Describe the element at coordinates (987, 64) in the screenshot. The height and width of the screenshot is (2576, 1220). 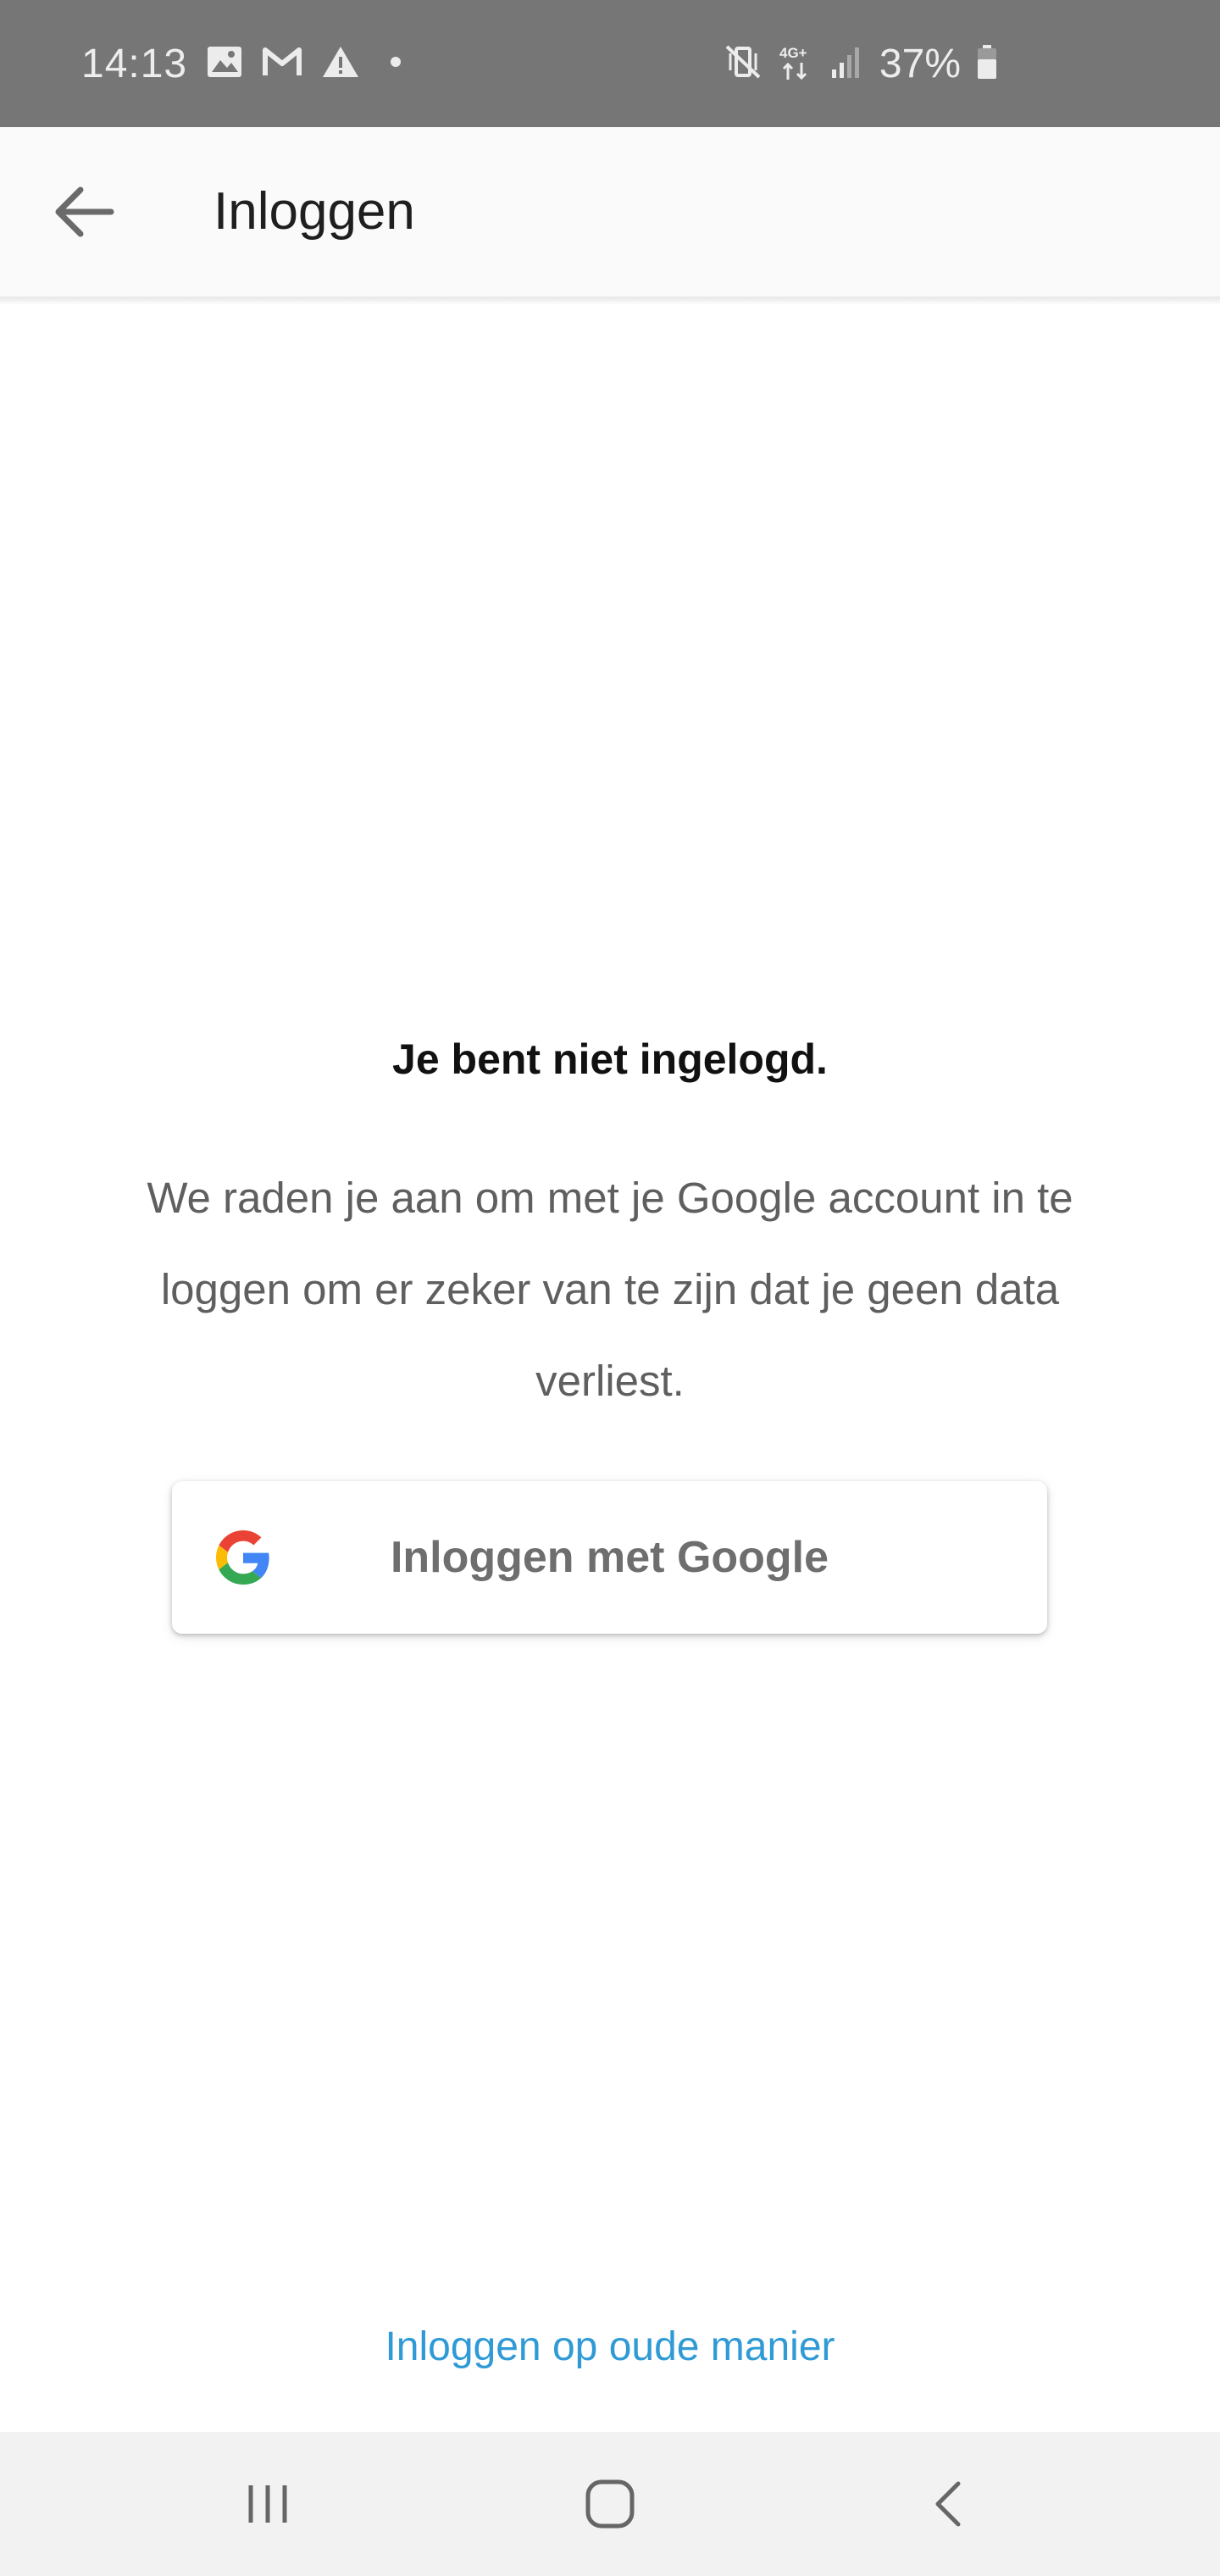
I see `battery-icon` at that location.